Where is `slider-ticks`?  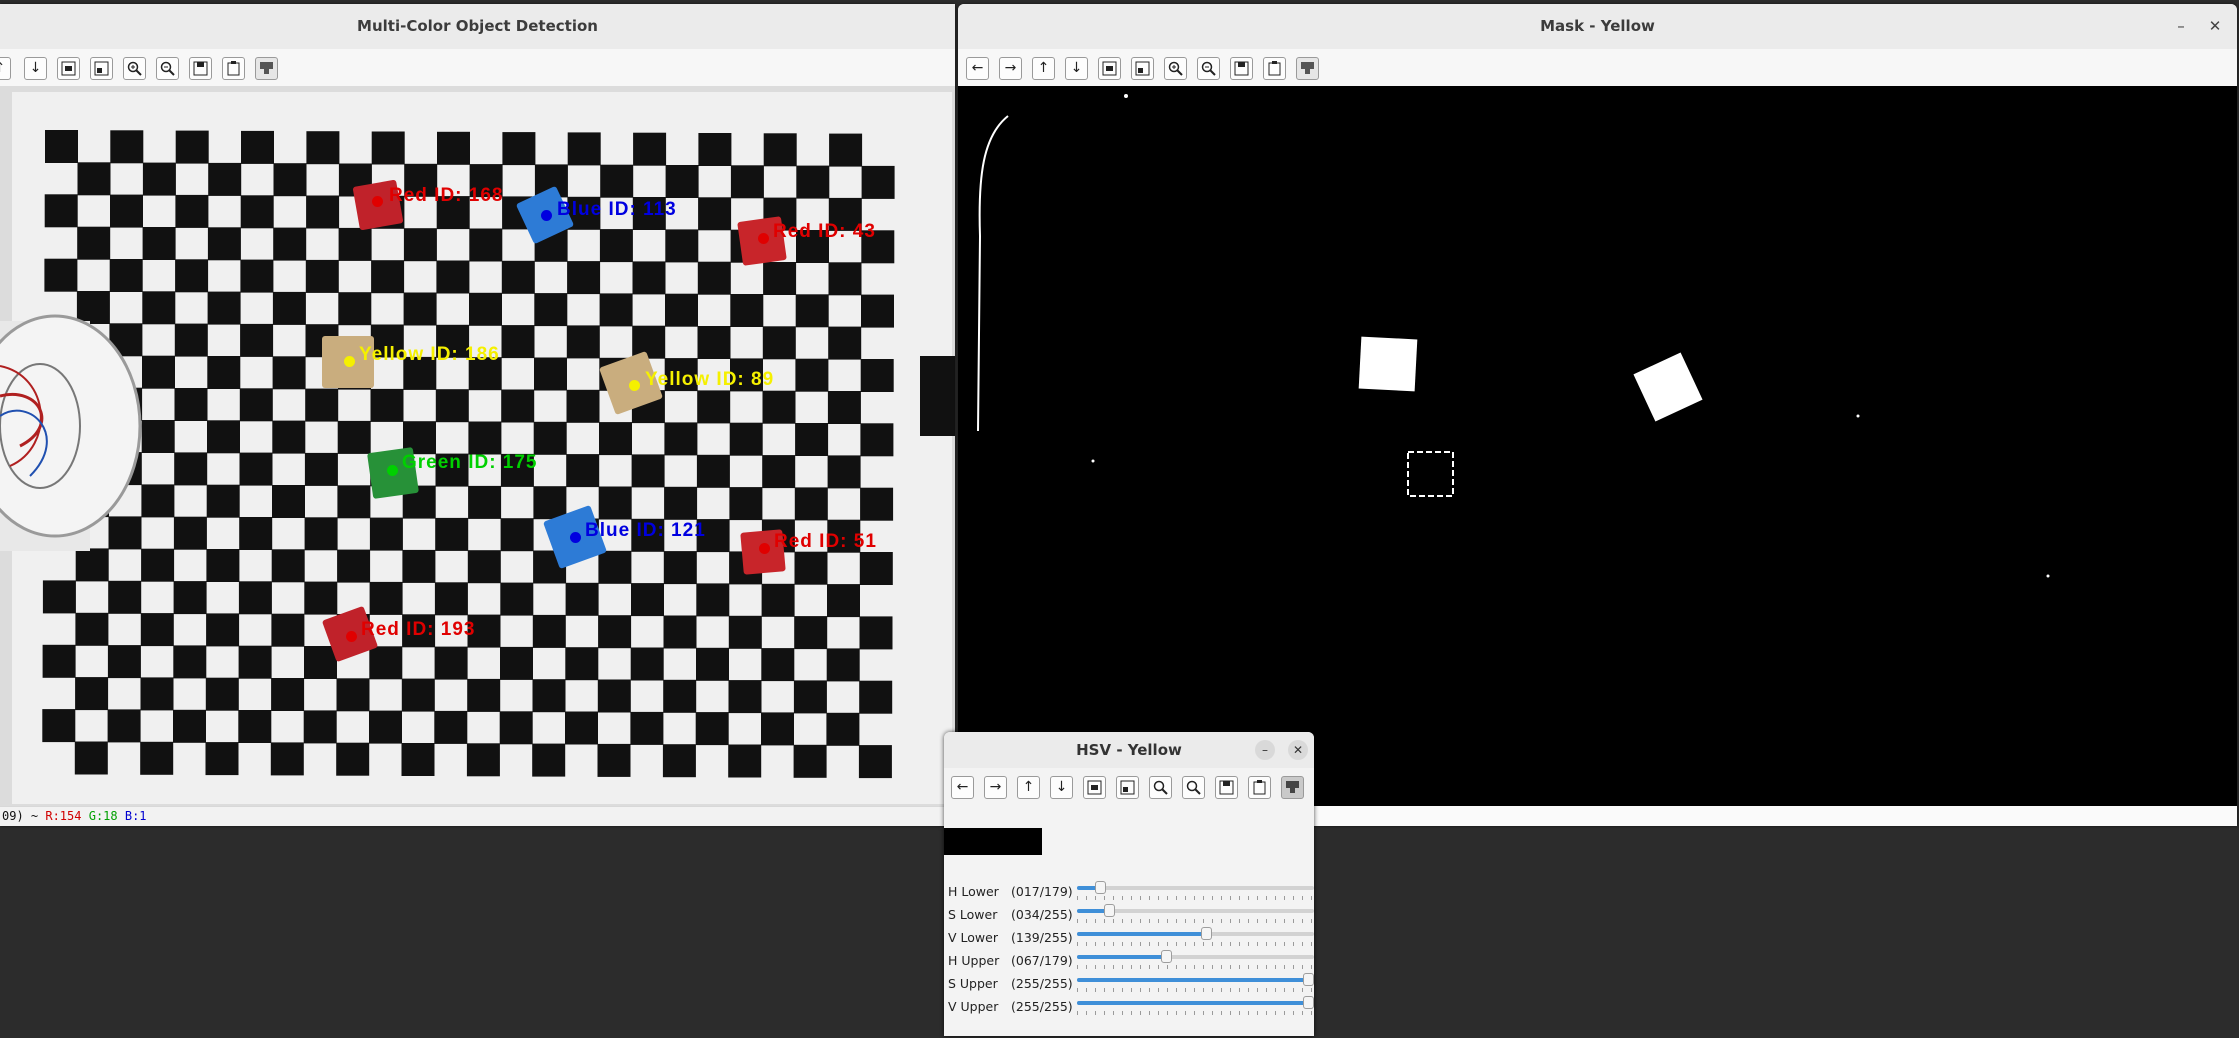
slider-ticks is located at coordinates (1195, 921).